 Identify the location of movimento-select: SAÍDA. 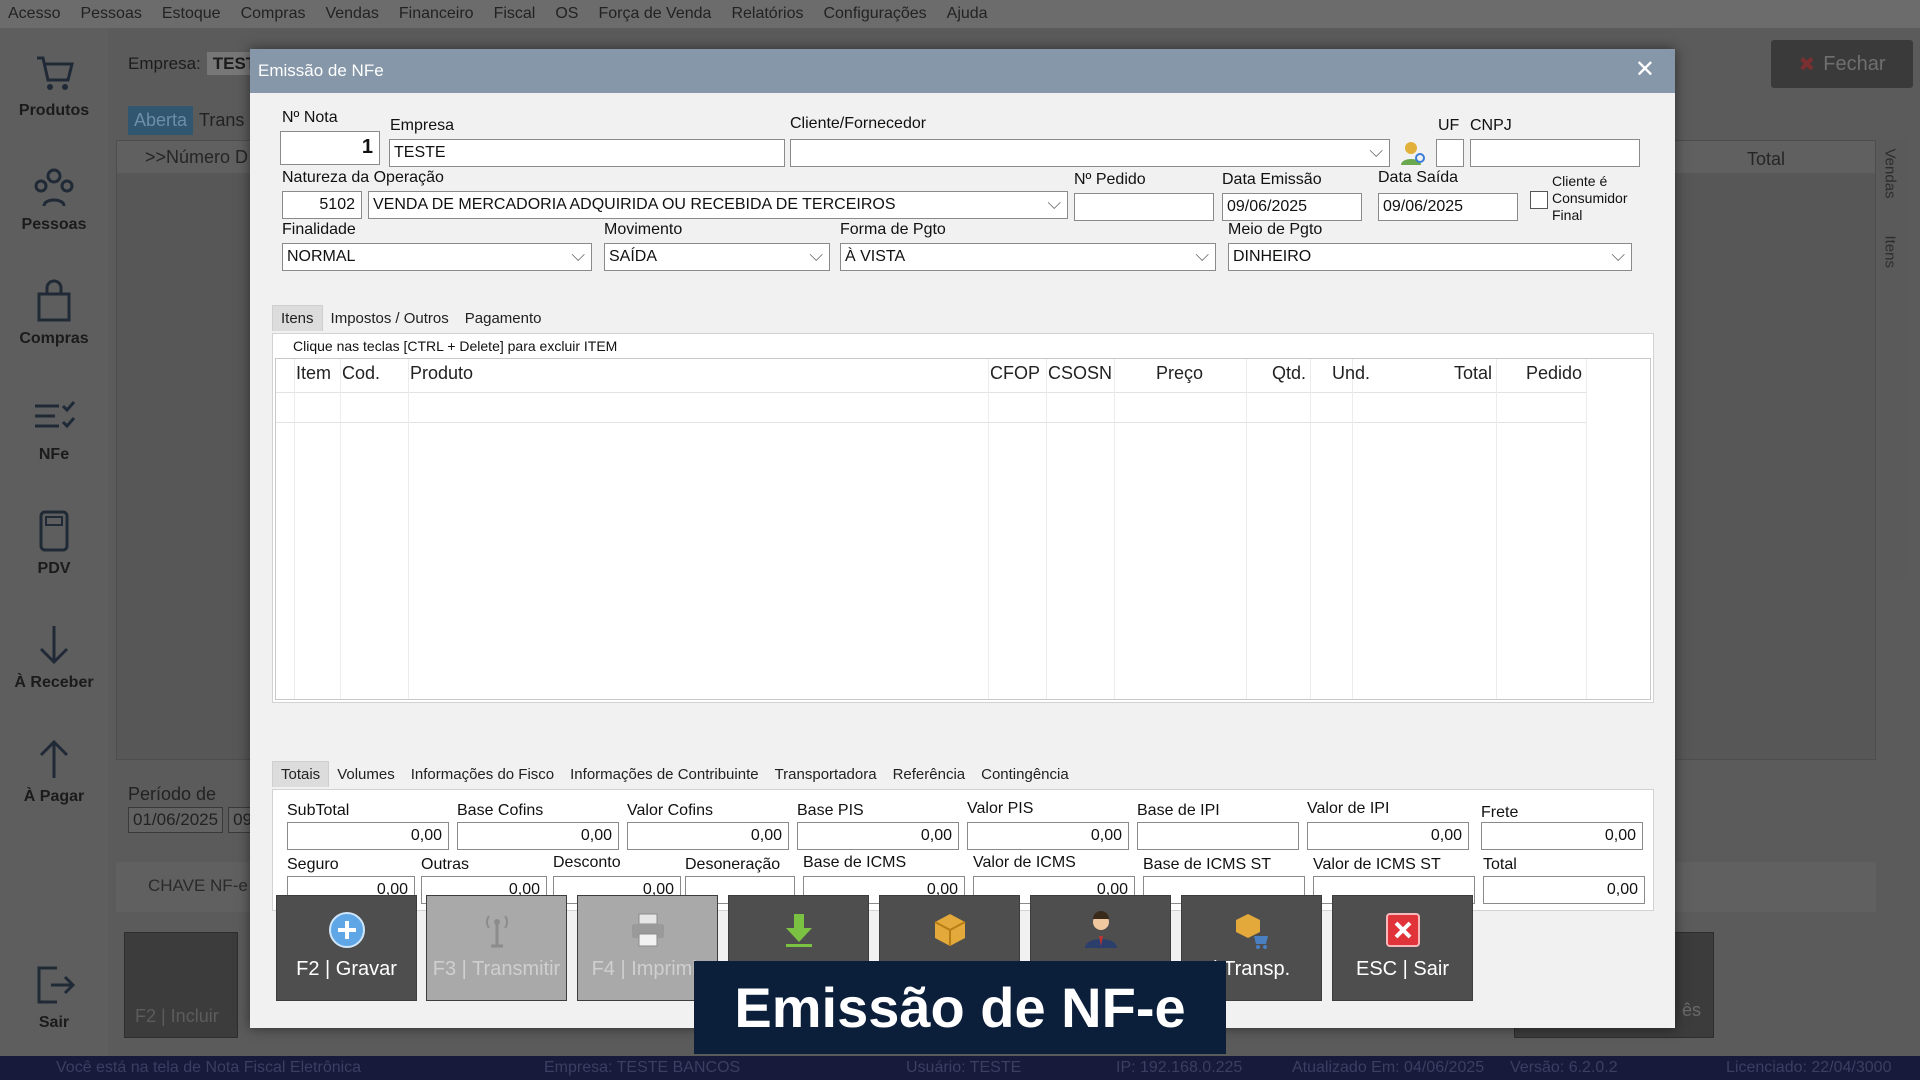
(717, 257).